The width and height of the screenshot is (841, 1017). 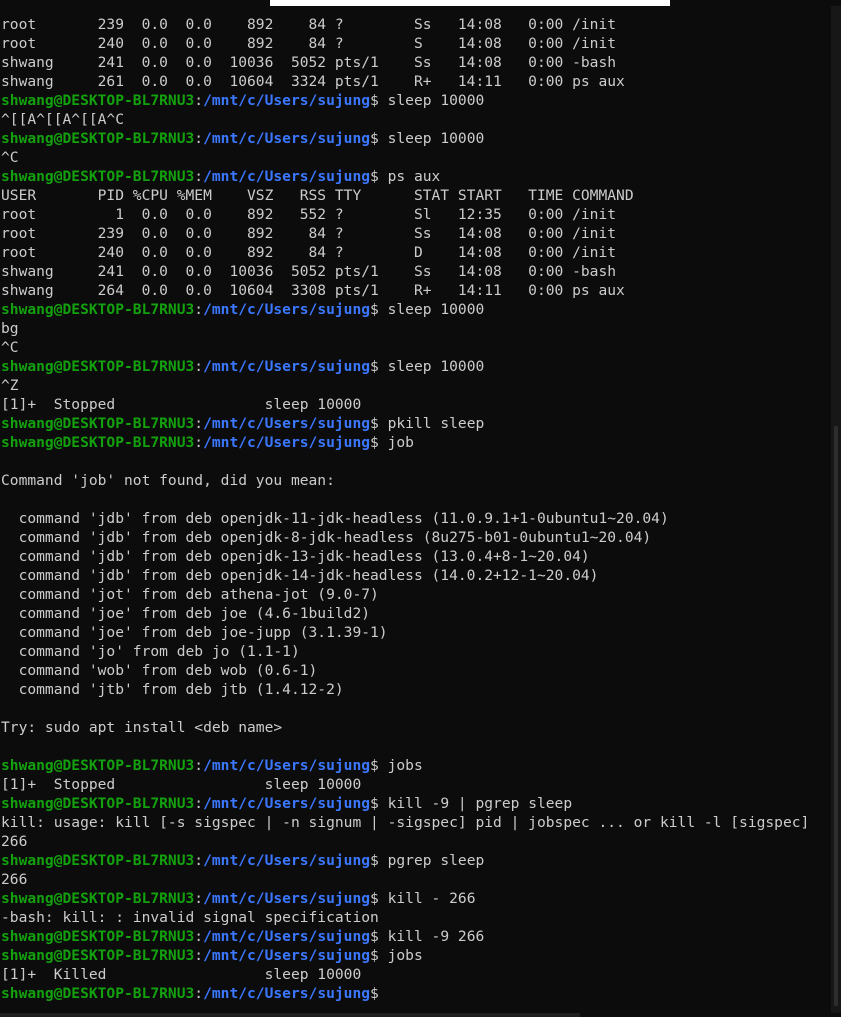 I want to click on output-line: Command 'job' not found, did you mean:, so click(x=168, y=480).